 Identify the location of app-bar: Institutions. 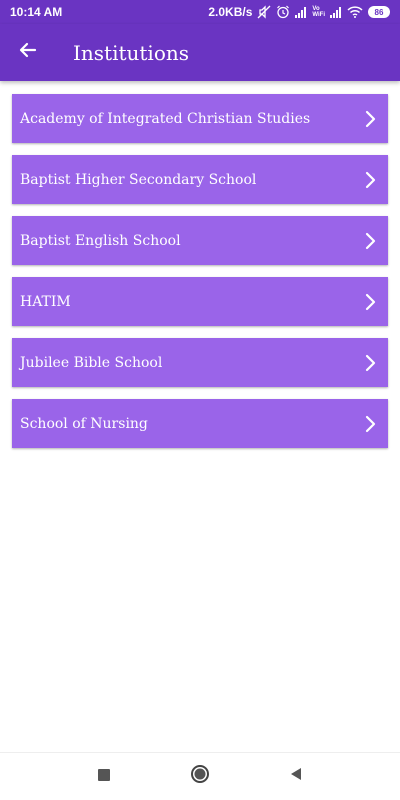
(200, 52).